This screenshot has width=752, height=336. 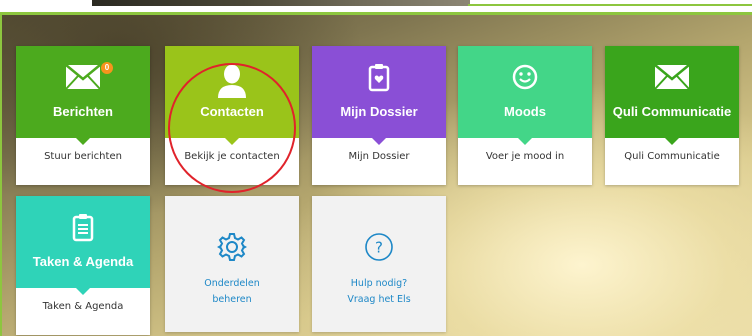 I want to click on tile-taken-agenda-header: Taken & Agenda, so click(x=83, y=245).